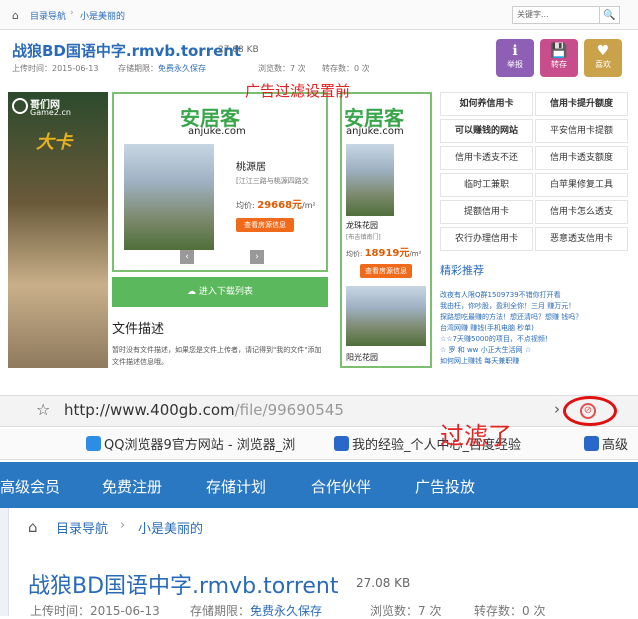 This screenshot has width=638, height=619. Describe the element at coordinates (606, 443) in the screenshot. I see `bookmark-advanced: 高级` at that location.